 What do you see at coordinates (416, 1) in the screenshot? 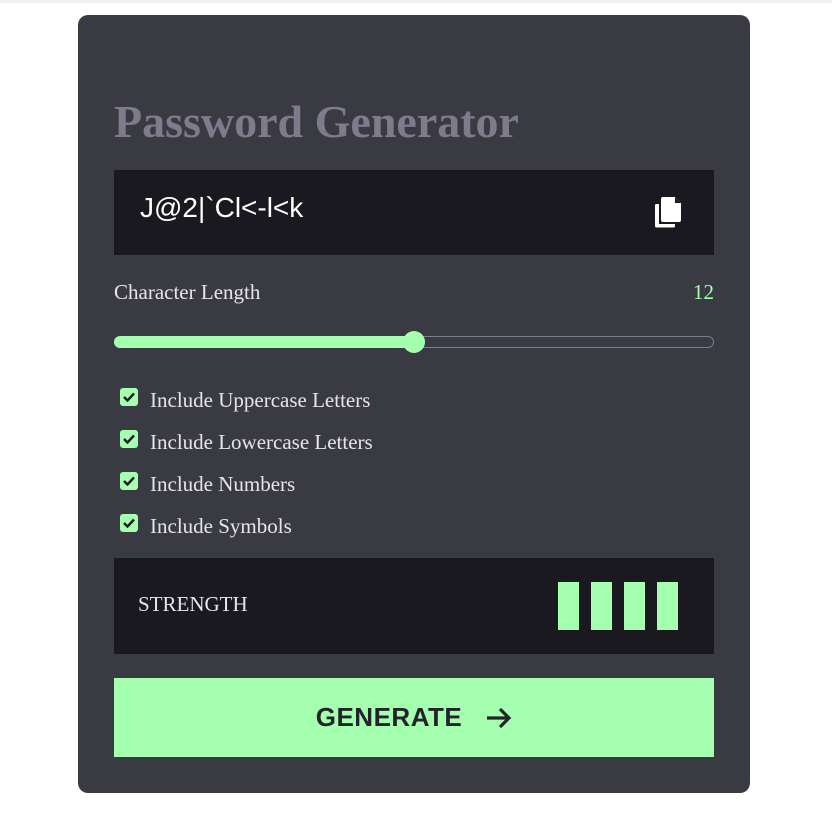
I see `top-divider` at bounding box center [416, 1].